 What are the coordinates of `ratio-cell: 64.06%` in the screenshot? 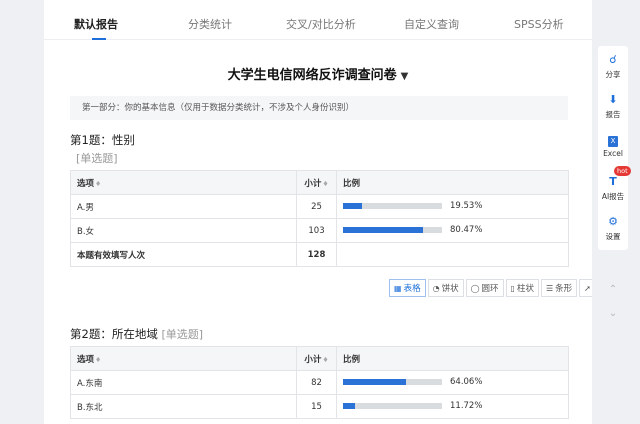 It's located at (452, 382).